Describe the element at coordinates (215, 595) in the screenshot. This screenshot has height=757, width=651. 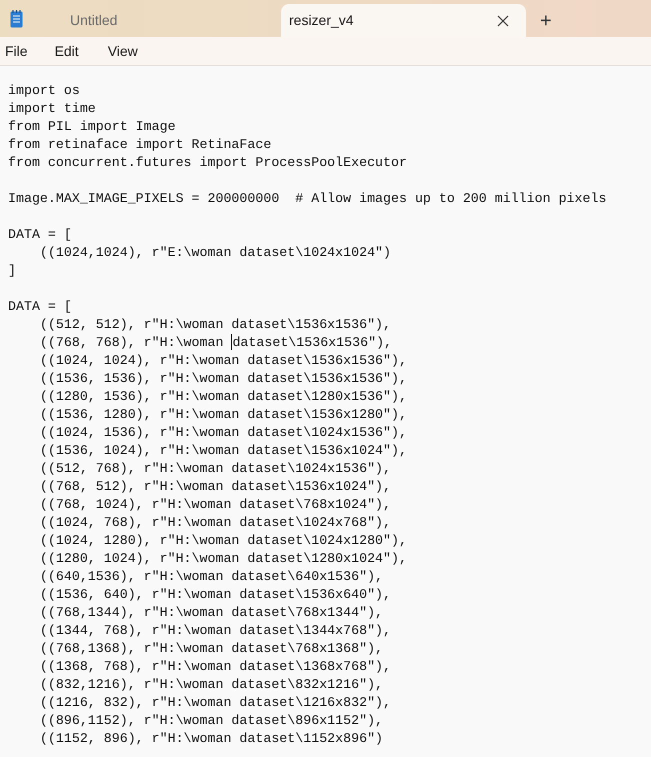
I see `code-line: ((1536, 640), r"H:\woman dataset\1536x640"),` at that location.